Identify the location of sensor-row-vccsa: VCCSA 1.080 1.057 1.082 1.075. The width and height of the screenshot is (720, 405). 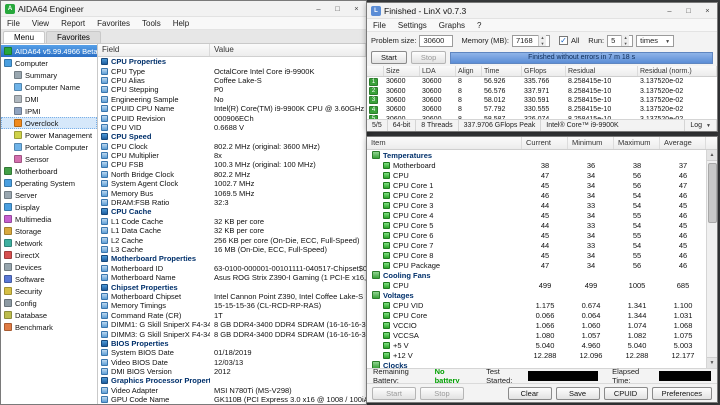
(536, 335).